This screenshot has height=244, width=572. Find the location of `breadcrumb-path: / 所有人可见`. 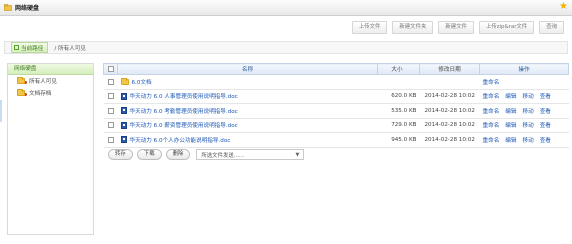

breadcrumb-path: / 所有人可见 is located at coordinates (70, 48).